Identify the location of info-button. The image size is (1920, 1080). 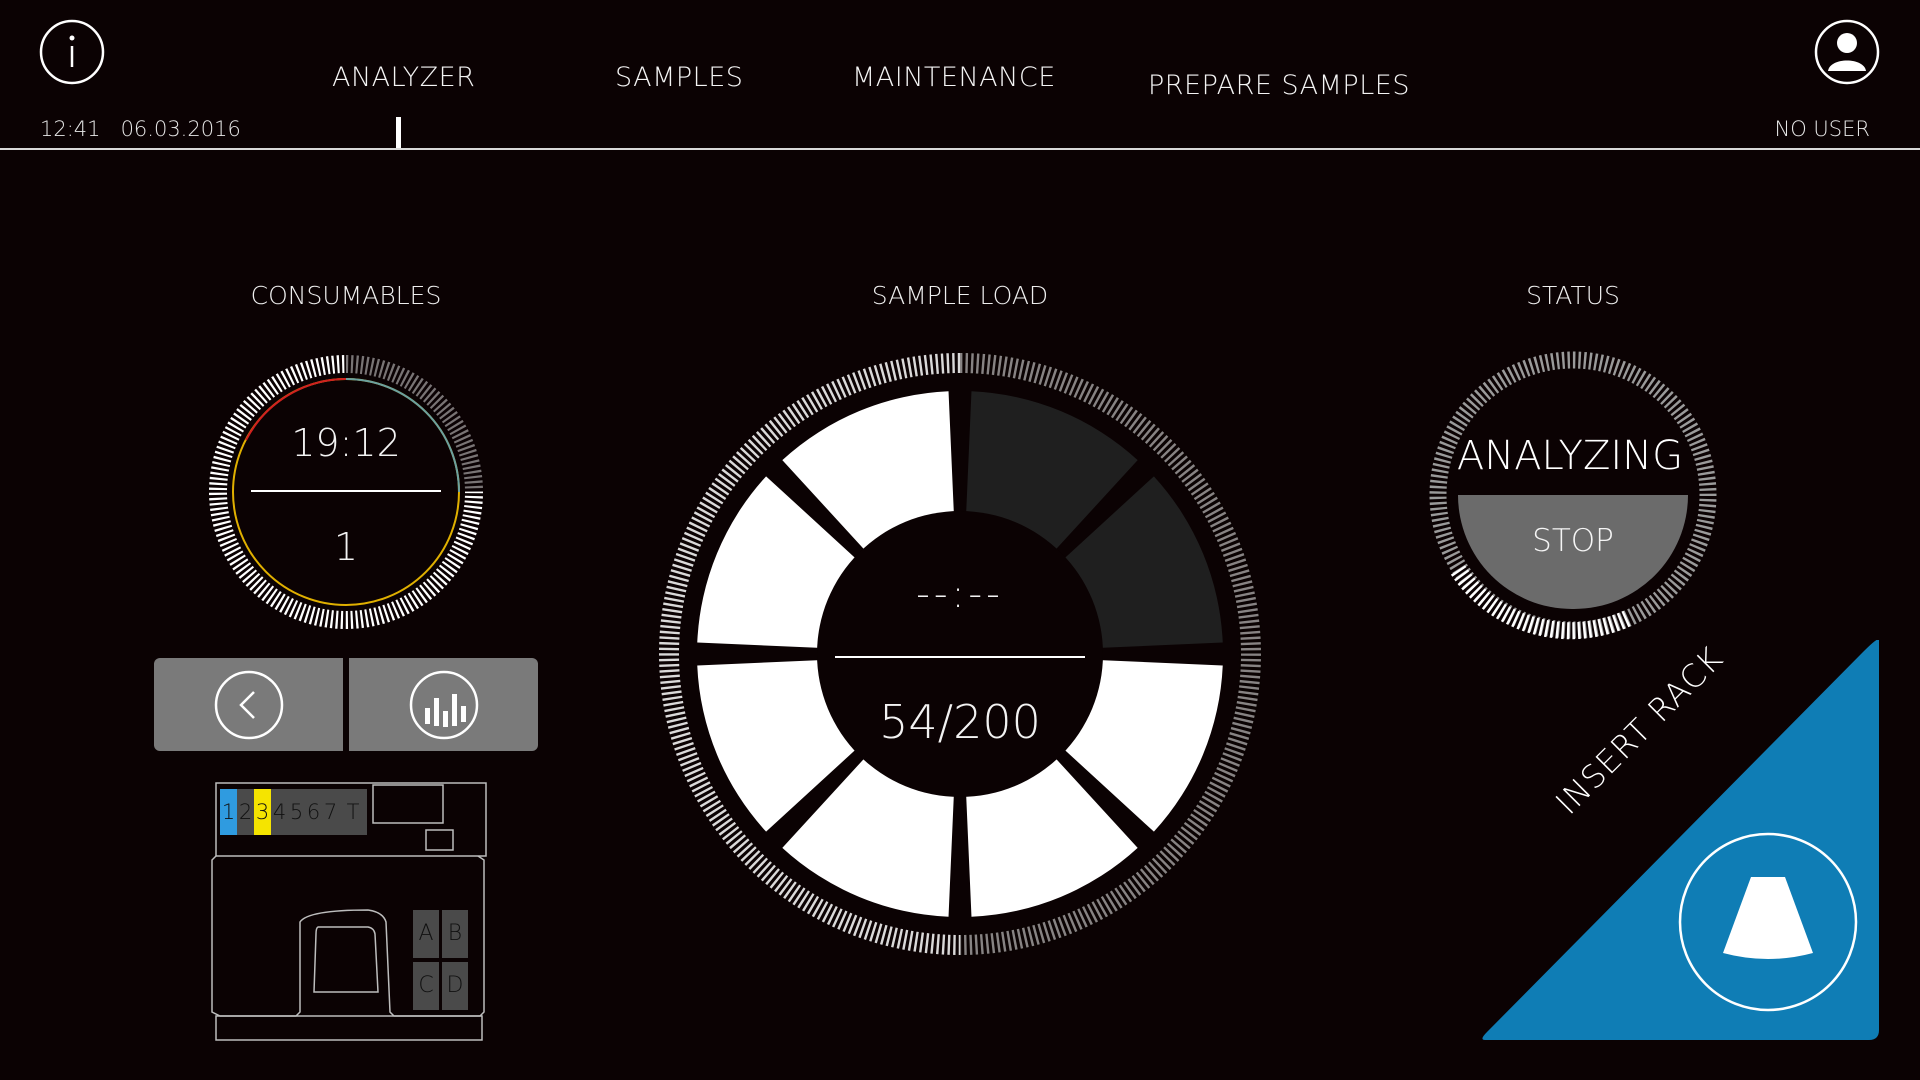
(72, 52).